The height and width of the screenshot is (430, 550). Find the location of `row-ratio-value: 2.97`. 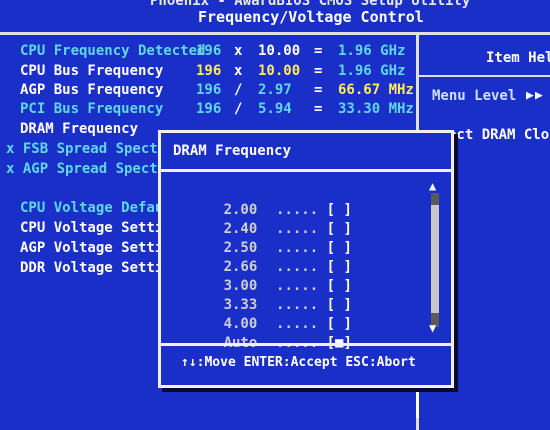

row-ratio-value: 2.97 is located at coordinates (275, 90).